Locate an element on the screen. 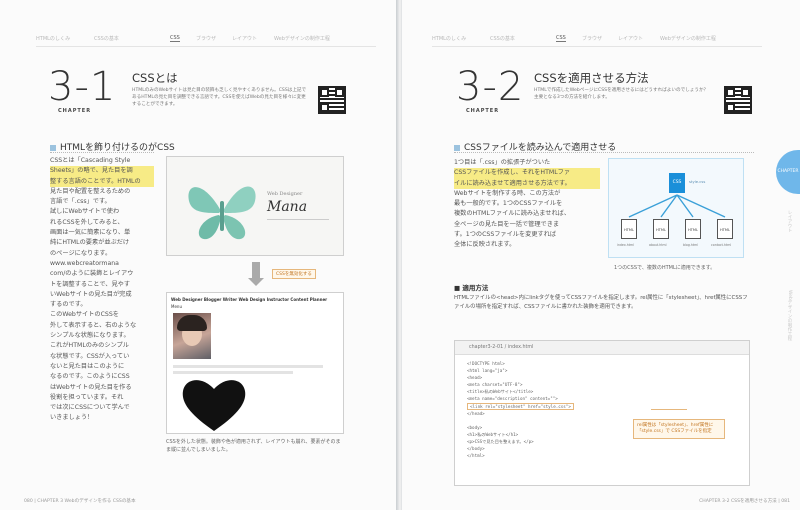 The height and width of the screenshot is (510, 800). body-line: では次にCSSについて学んで is located at coordinates (90, 408).